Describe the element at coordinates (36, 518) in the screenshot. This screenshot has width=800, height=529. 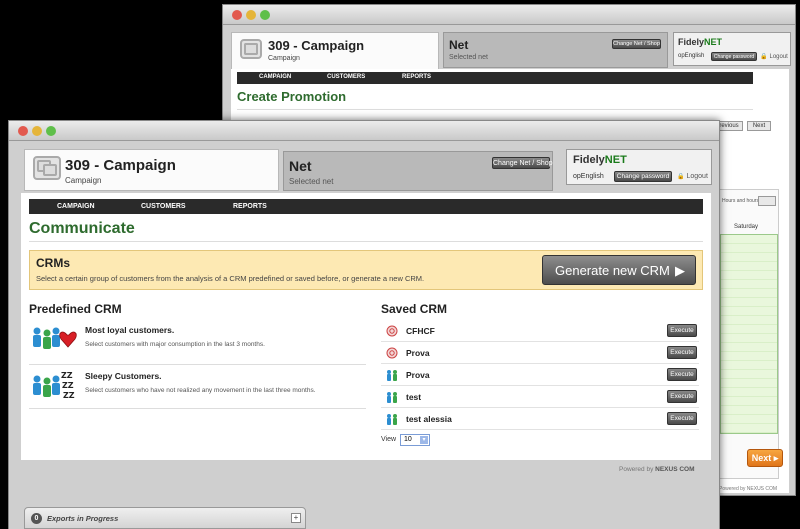
I see `exports-count-badge: 0` at that location.